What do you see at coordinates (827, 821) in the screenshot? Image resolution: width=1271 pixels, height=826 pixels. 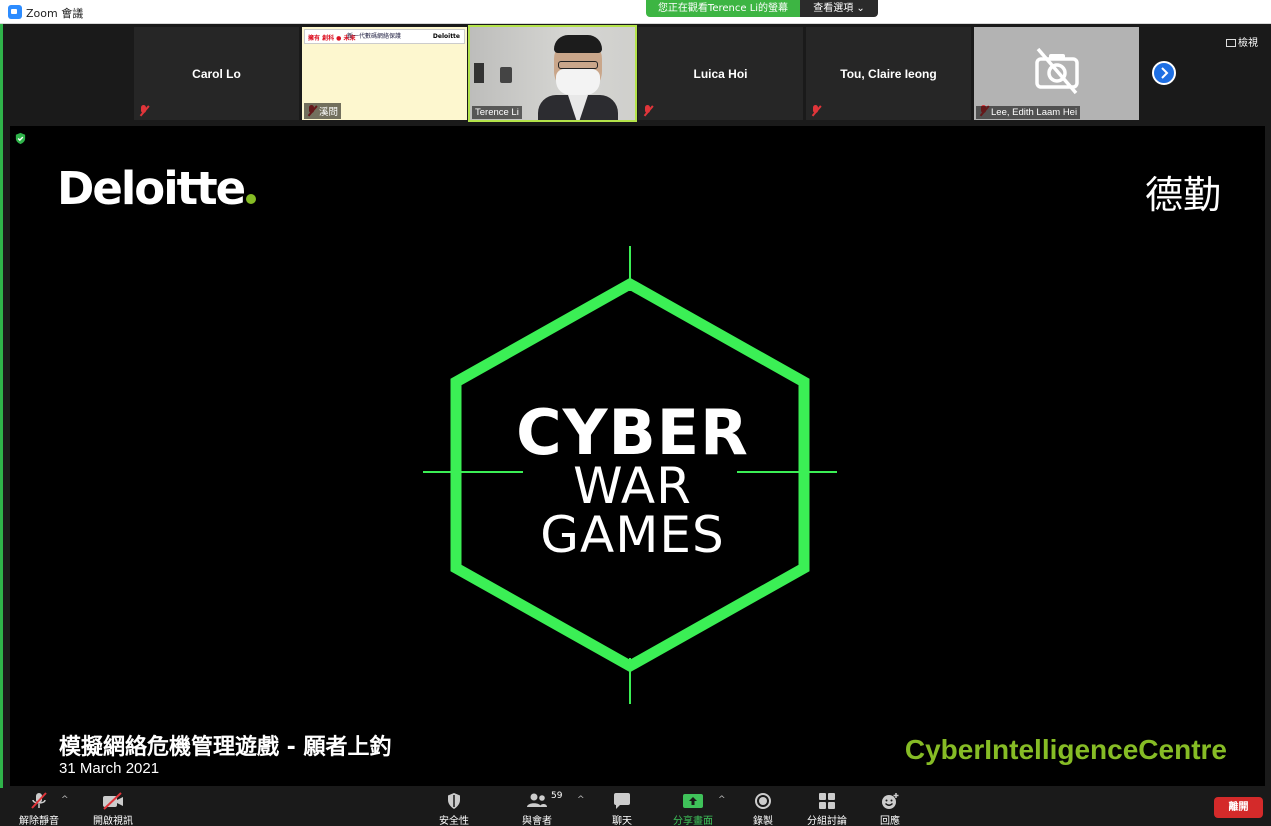 I see `breakout-rooms-label: 分組討論` at bounding box center [827, 821].